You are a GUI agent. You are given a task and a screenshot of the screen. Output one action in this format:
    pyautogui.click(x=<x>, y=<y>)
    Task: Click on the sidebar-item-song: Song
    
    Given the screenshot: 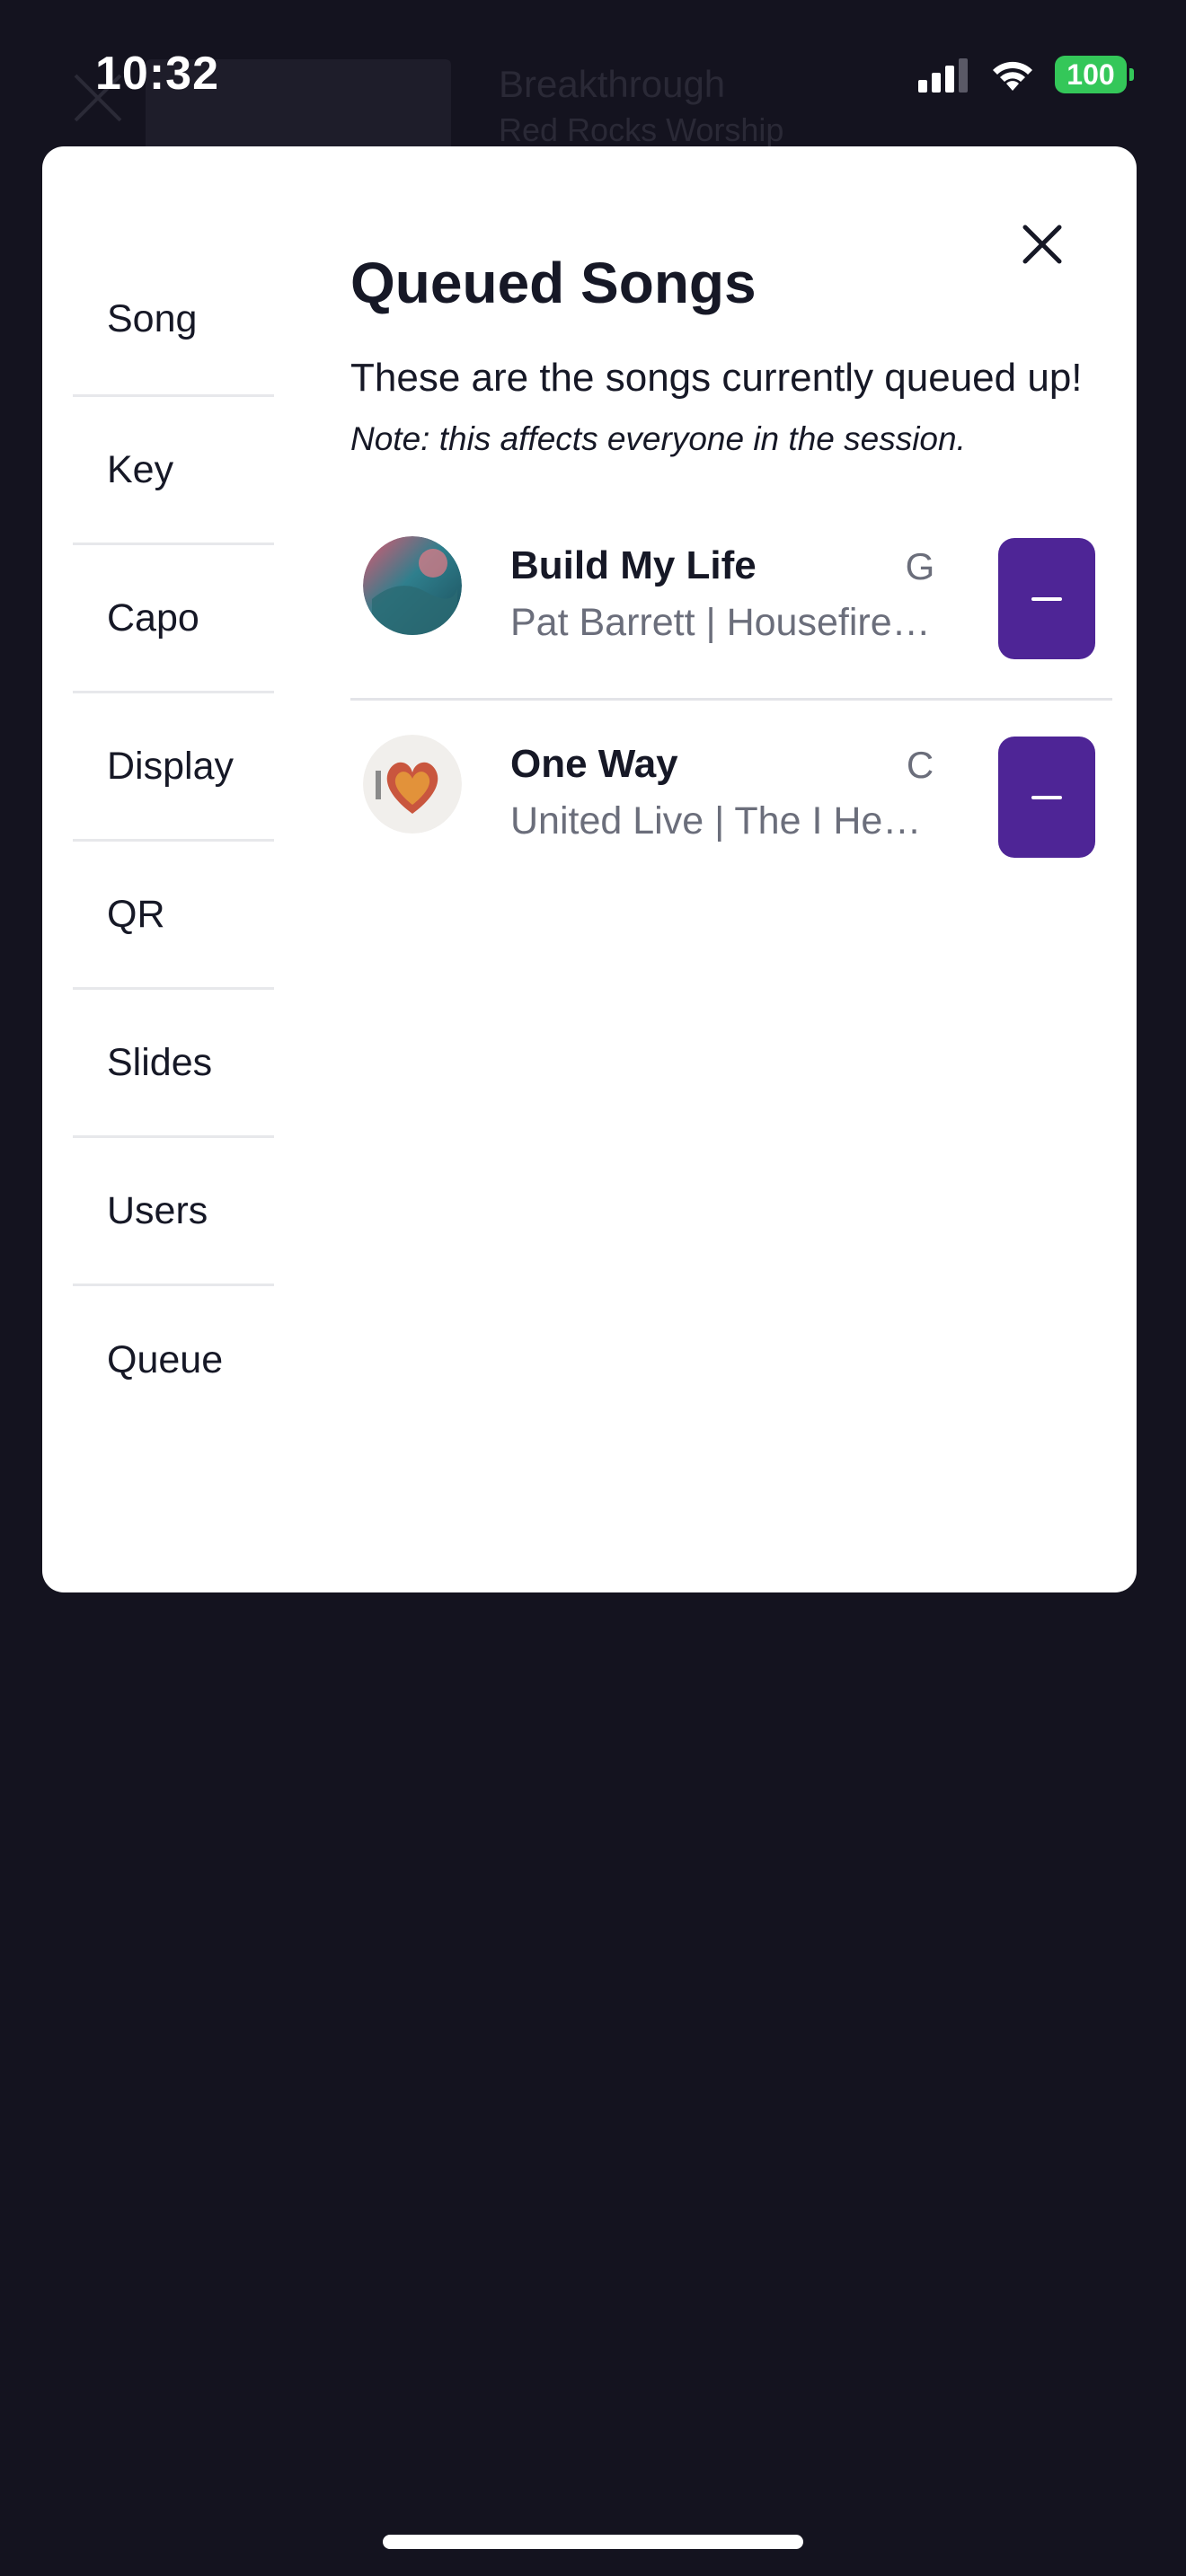 What is the action you would take?
    pyautogui.click(x=173, y=320)
    